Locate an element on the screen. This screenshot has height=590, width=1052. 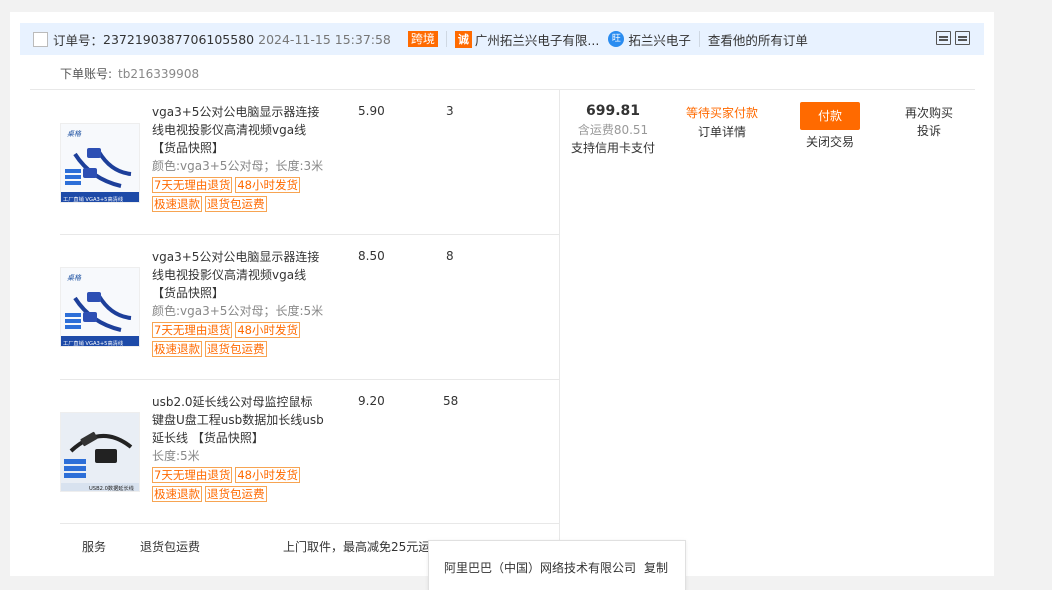
order-status: 等待买家付款 订单详情 is located at coordinates (722, 122).